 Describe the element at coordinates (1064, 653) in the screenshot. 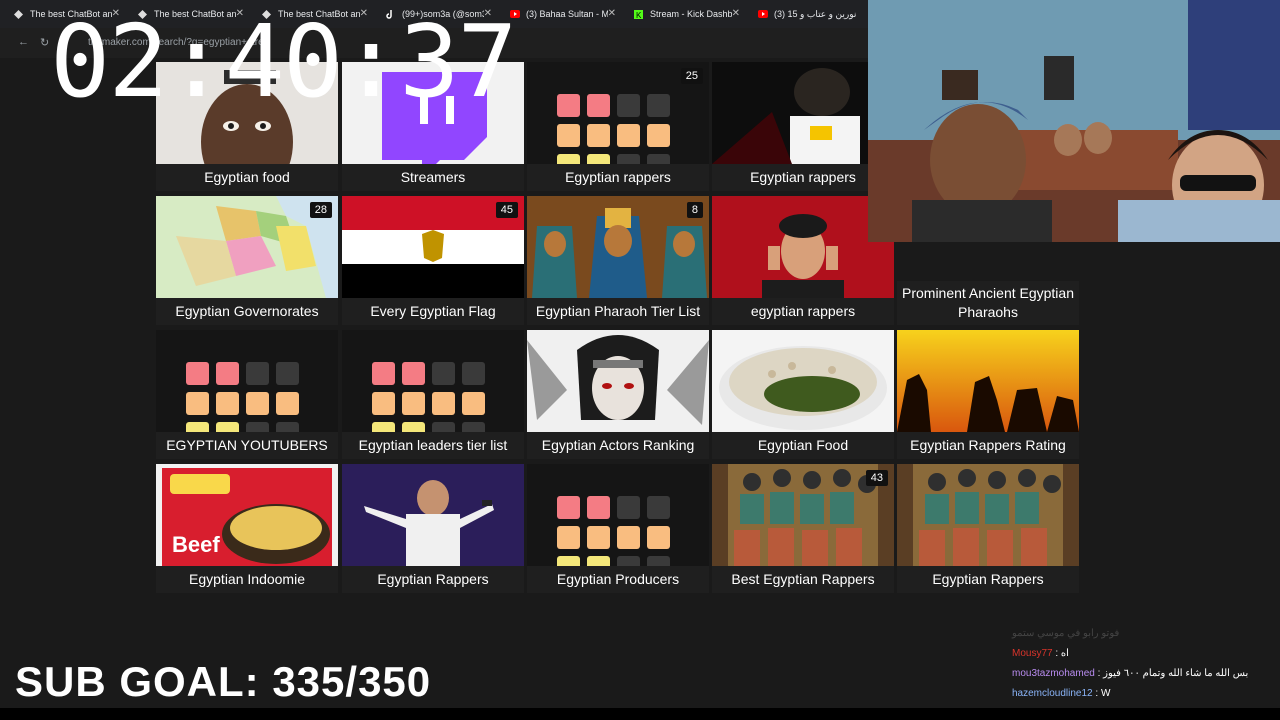

I see `chat-text: اه` at that location.